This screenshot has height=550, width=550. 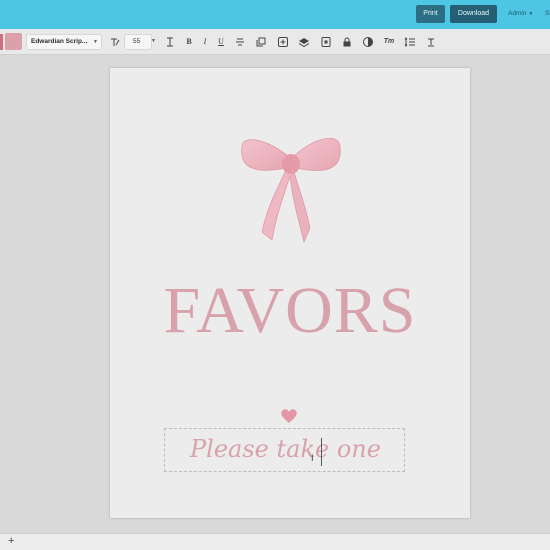 I want to click on strikethrough-icon, so click(x=240, y=42).